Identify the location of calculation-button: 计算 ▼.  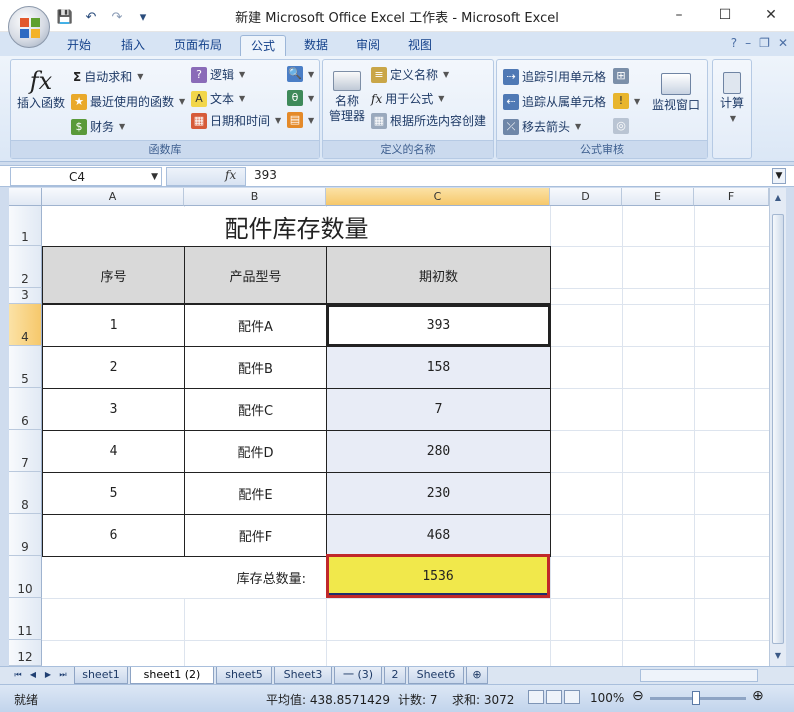
(732, 98).